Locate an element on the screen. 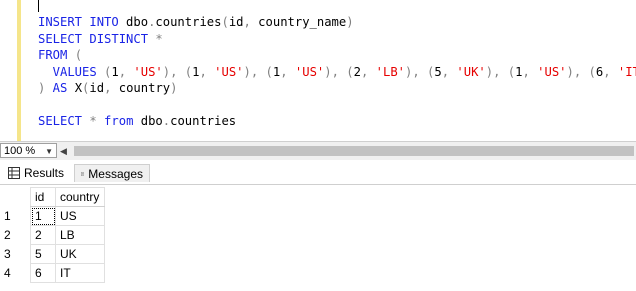 The image size is (636, 291). code-line: FROM ( is located at coordinates (337, 55).